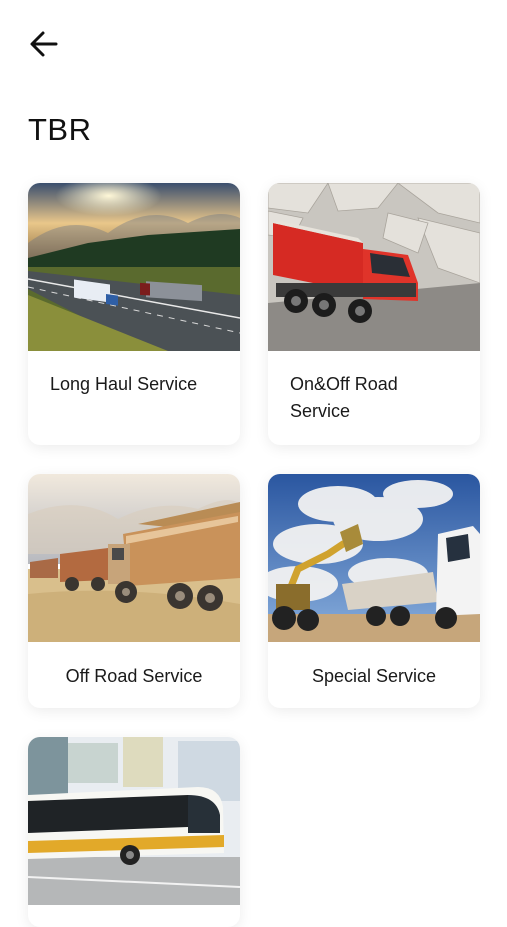 The width and height of the screenshot is (507, 927). Describe the element at coordinates (60, 129) in the screenshot. I see `page-title: TBR` at that location.